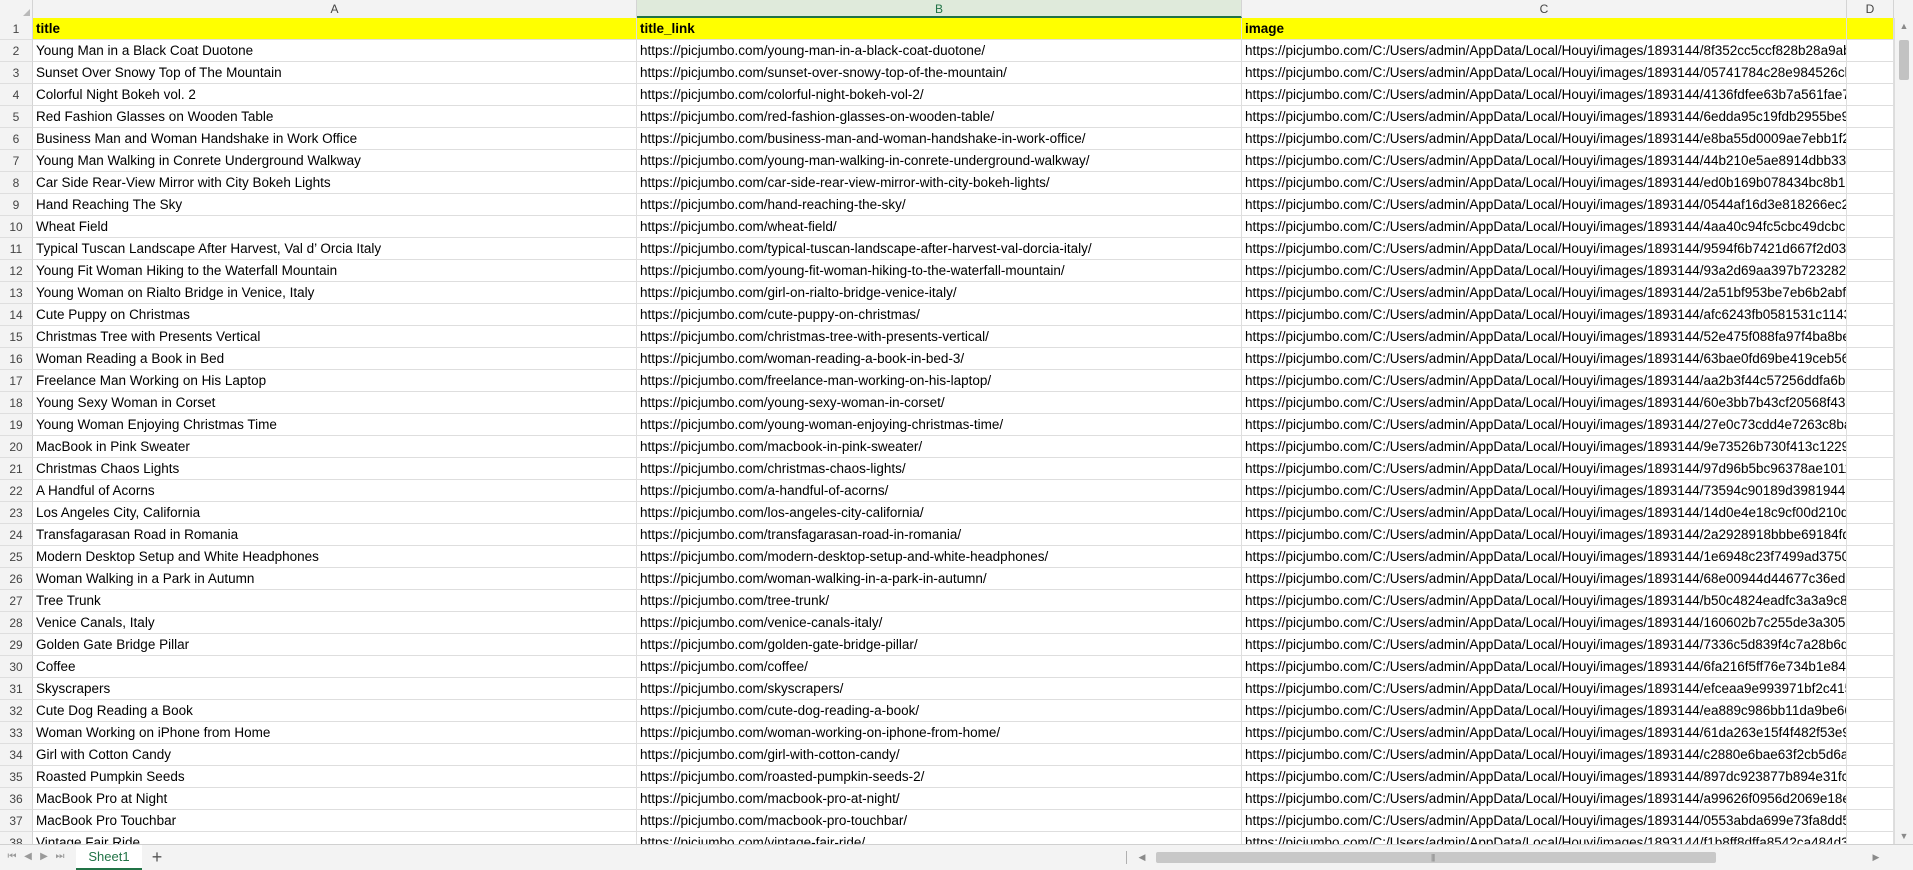 This screenshot has height=870, width=1913. I want to click on add-sheet-icon: +, so click(157, 857).